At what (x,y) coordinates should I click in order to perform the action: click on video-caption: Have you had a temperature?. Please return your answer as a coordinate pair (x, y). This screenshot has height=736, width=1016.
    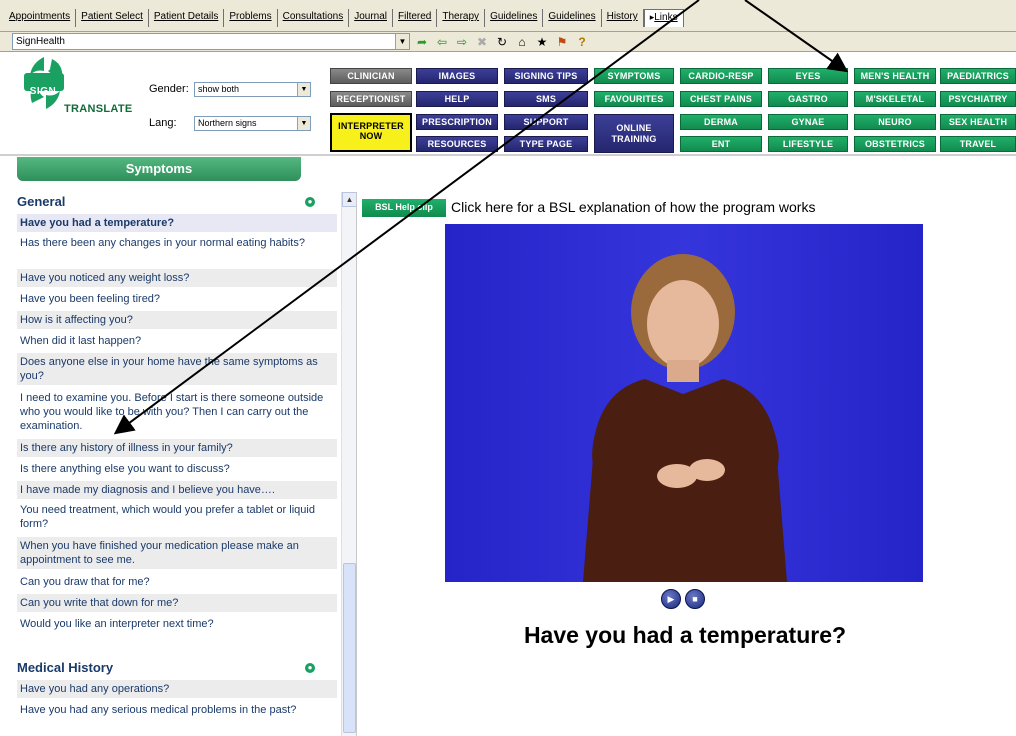
    Looking at the image, I should click on (685, 635).